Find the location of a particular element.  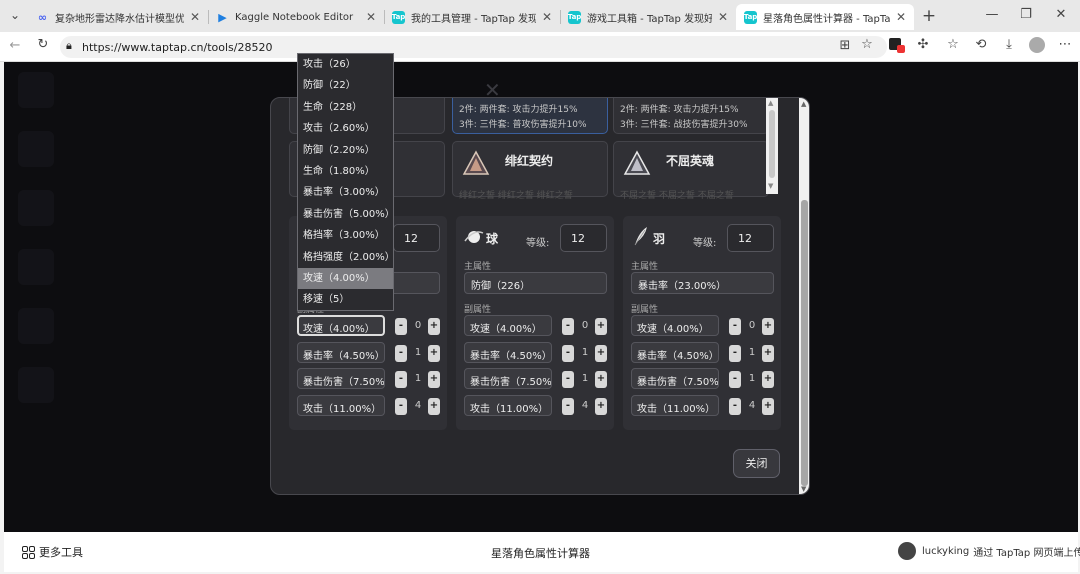

new-tab-icon: + is located at coordinates (929, 16).